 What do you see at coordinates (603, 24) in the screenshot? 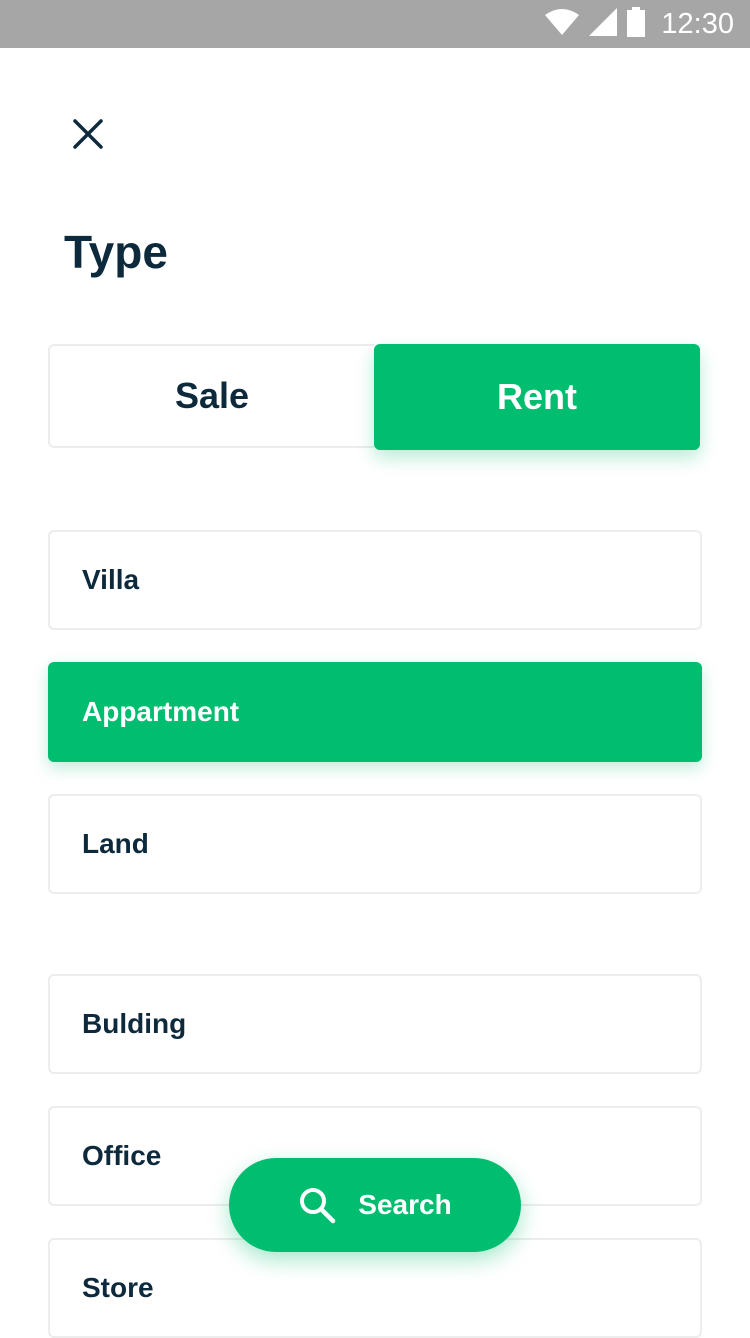
I see `signal-icon` at bounding box center [603, 24].